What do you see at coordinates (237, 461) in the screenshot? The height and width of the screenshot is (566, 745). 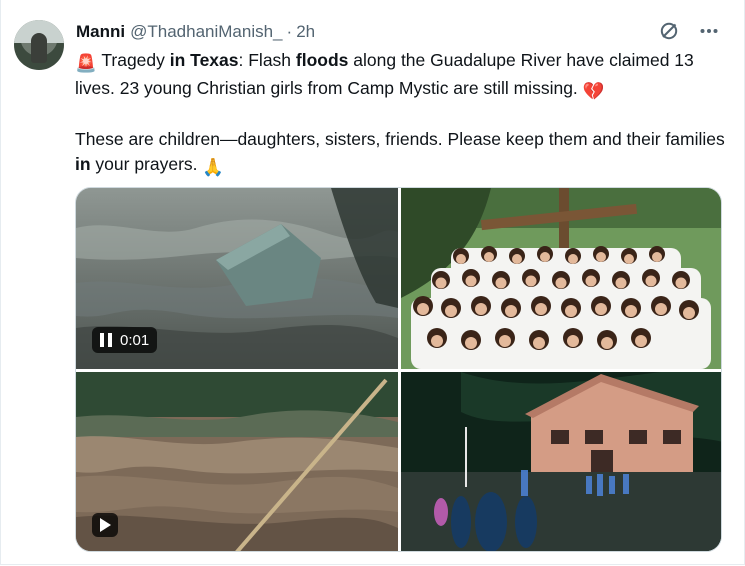 I see `river-video-thumbnail` at bounding box center [237, 461].